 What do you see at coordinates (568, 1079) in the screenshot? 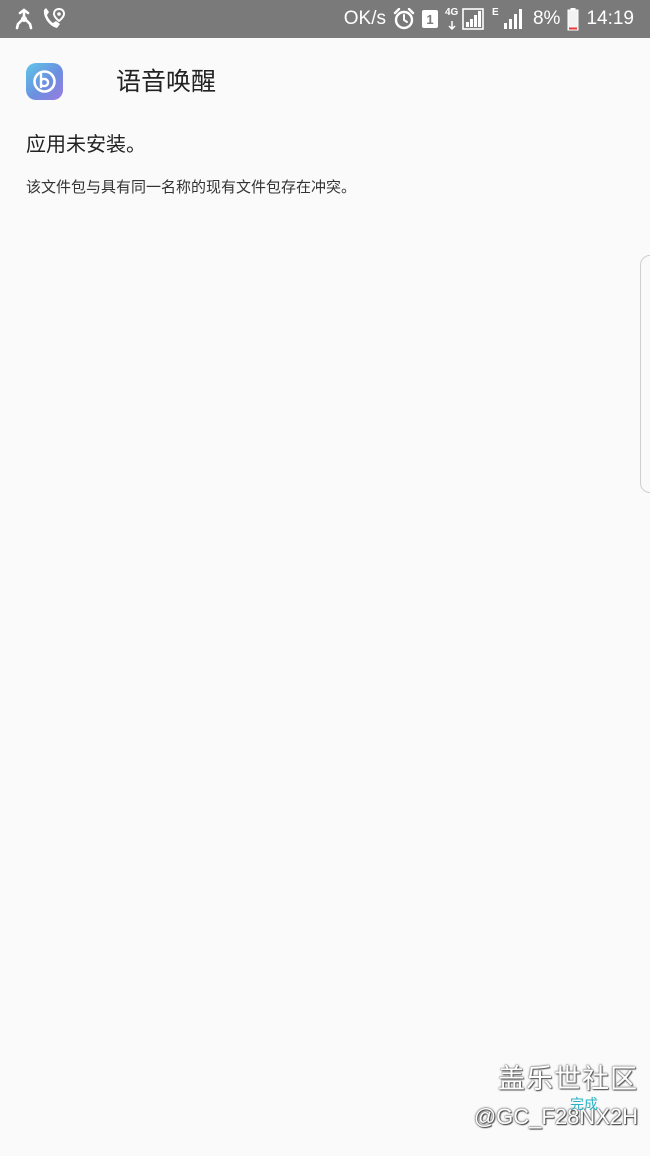
I see `watermark-site: 盖乐世社区` at bounding box center [568, 1079].